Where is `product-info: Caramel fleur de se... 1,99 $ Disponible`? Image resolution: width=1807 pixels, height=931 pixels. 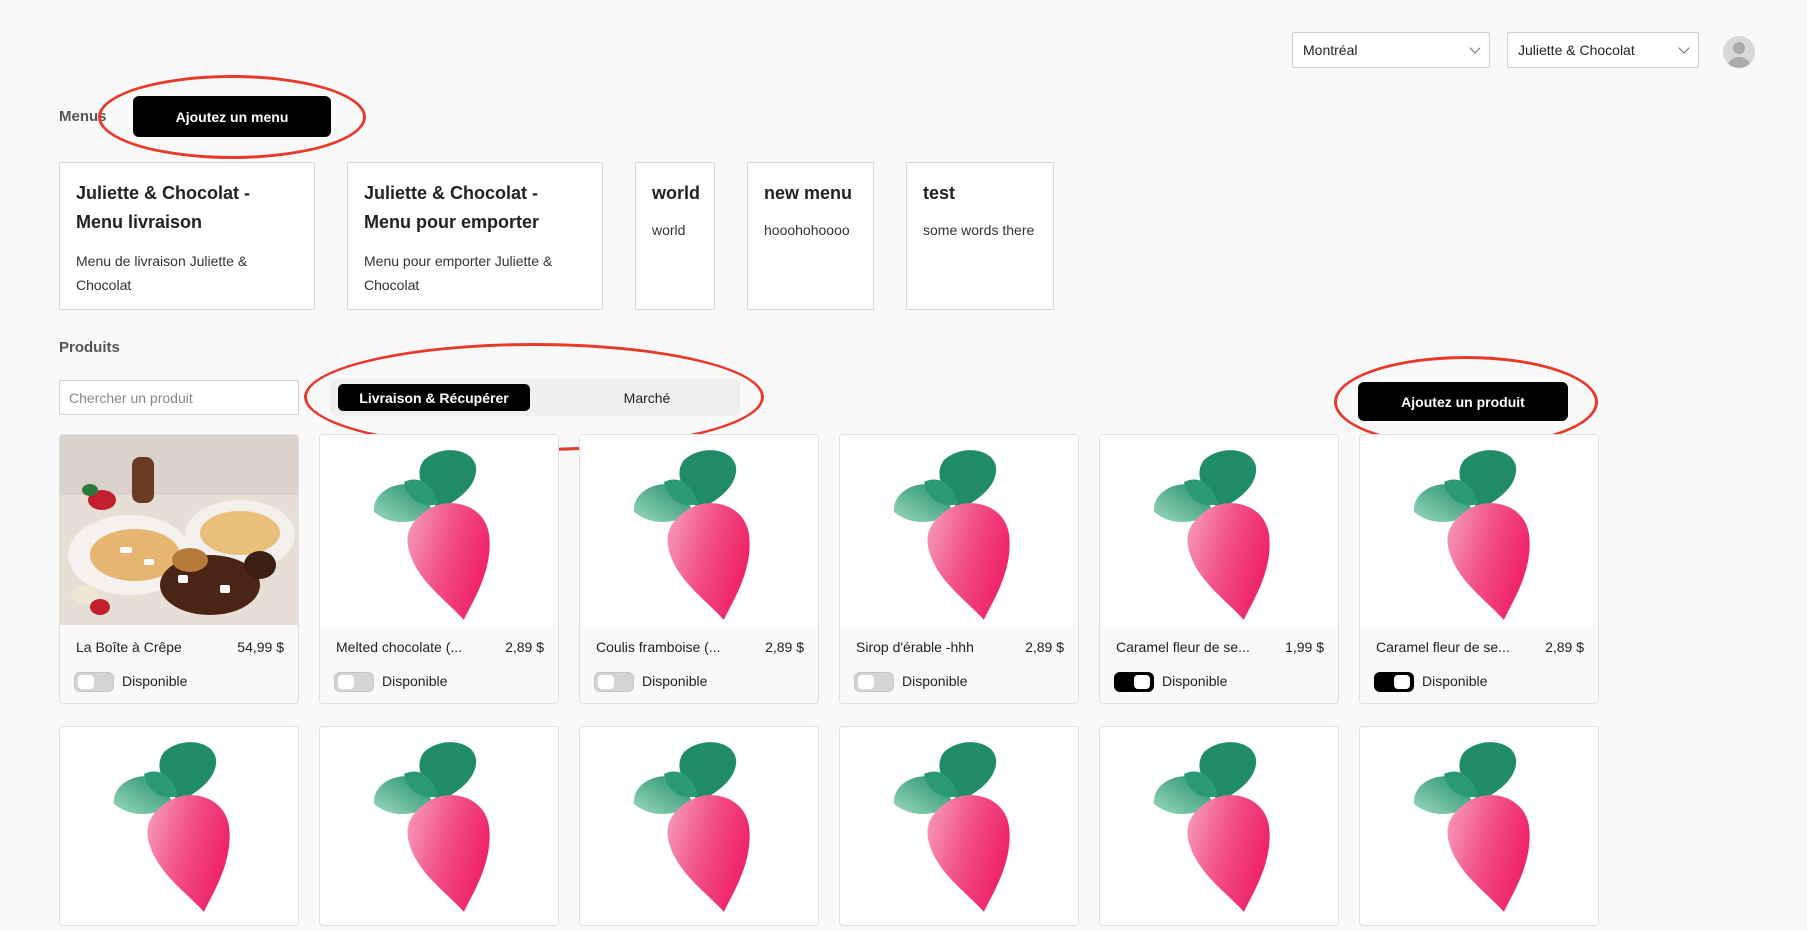
product-info: Caramel fleur de se... 1,99 $ Disponible is located at coordinates (1219, 664).